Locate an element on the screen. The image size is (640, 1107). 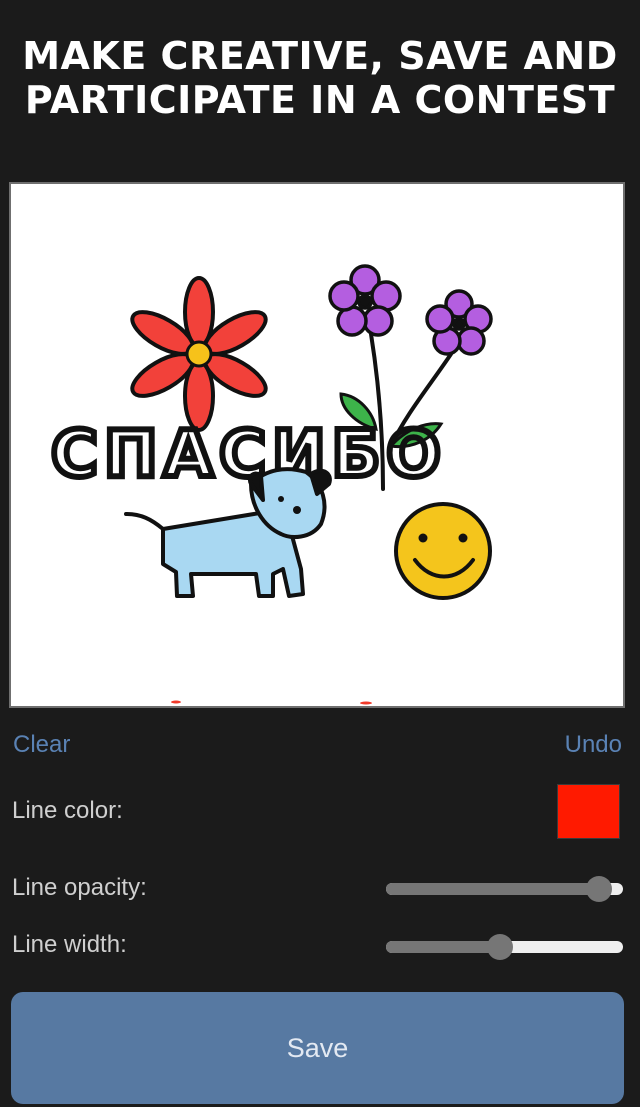
red-flower is located at coordinates (199, 354).